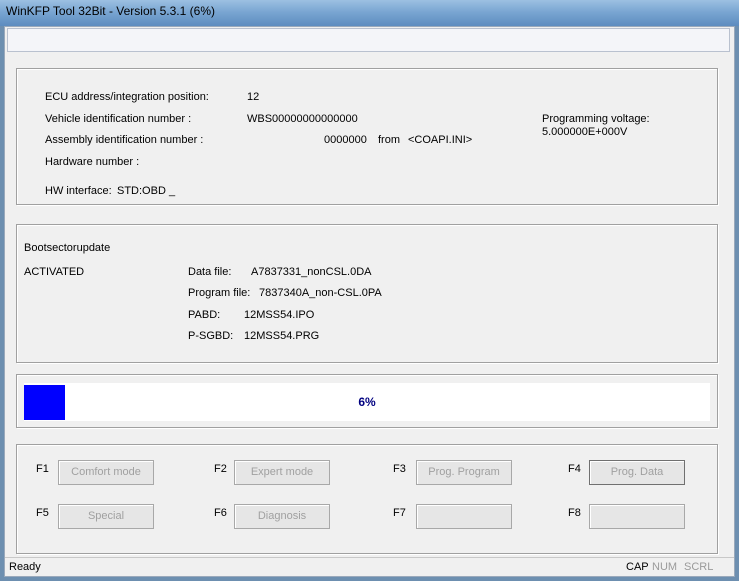 The image size is (739, 581). What do you see at coordinates (210, 272) in the screenshot?
I see `data-file-label: Data file:` at bounding box center [210, 272].